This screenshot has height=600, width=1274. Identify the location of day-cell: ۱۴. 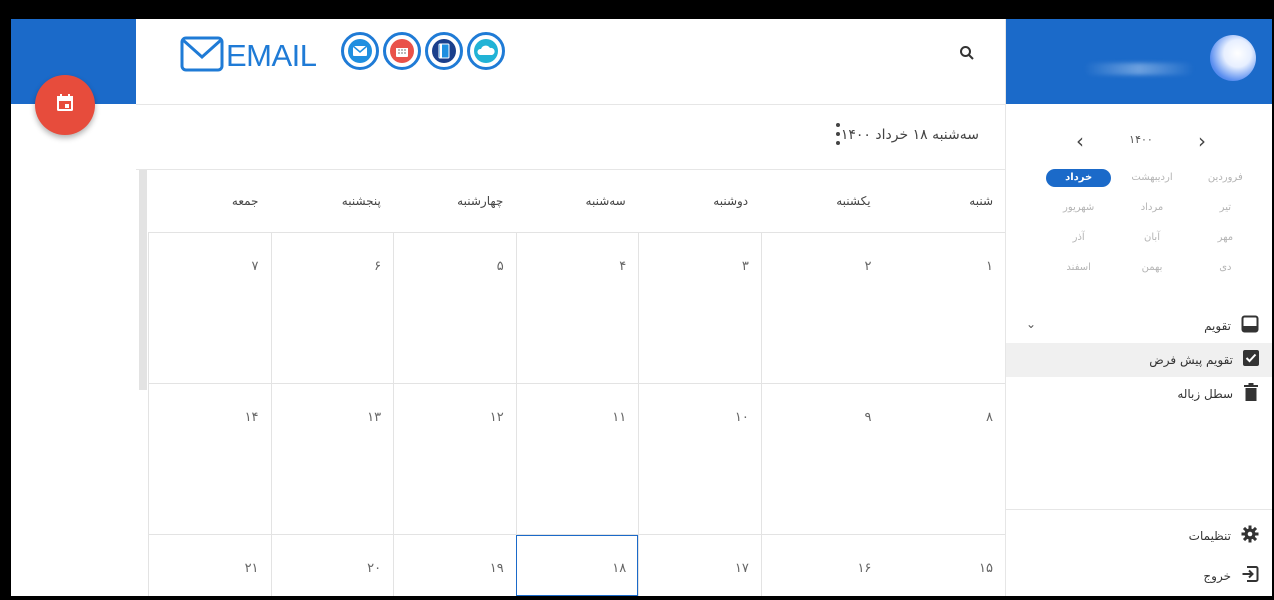
(209, 459).